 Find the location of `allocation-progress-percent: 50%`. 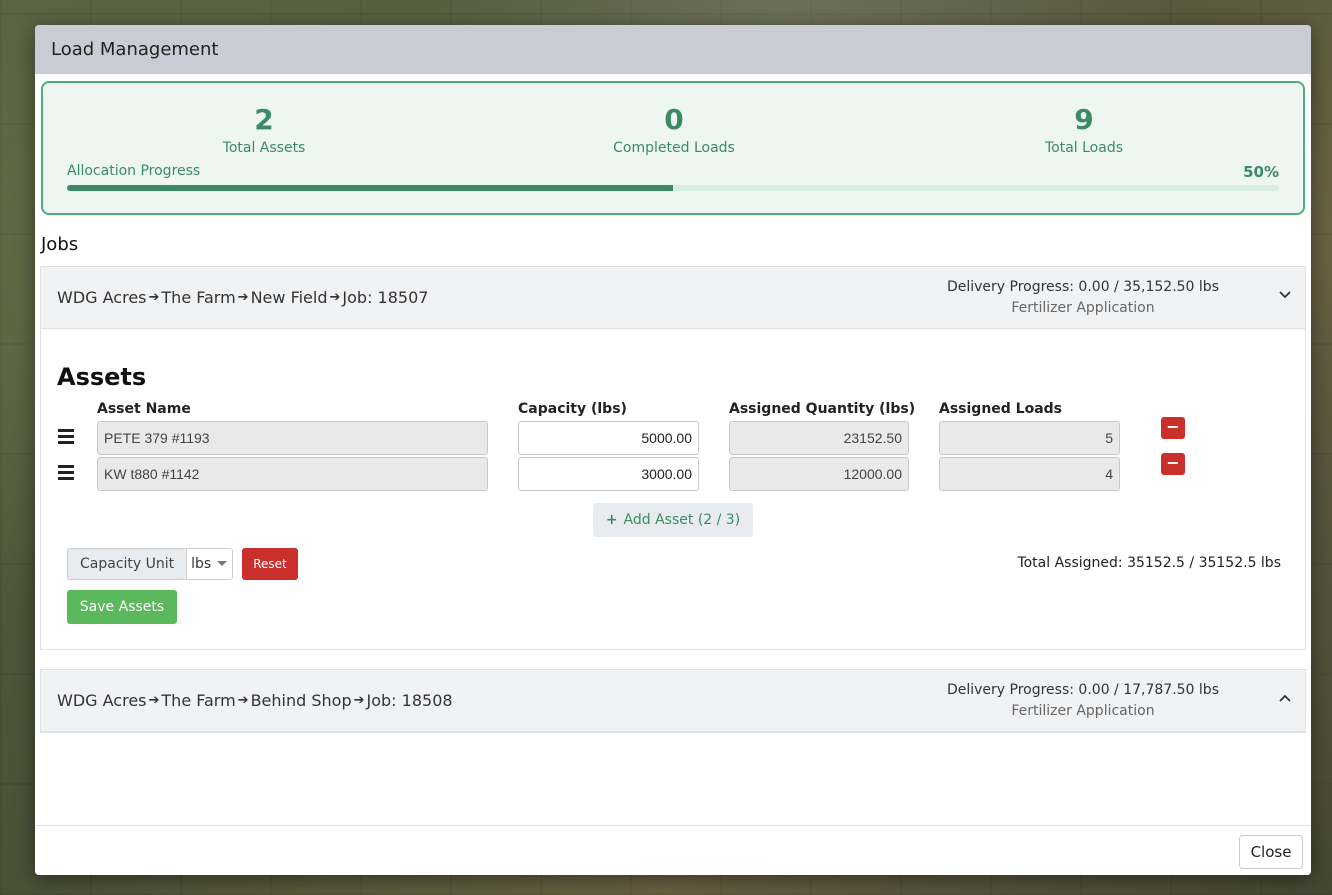

allocation-progress-percent: 50% is located at coordinates (1261, 172).